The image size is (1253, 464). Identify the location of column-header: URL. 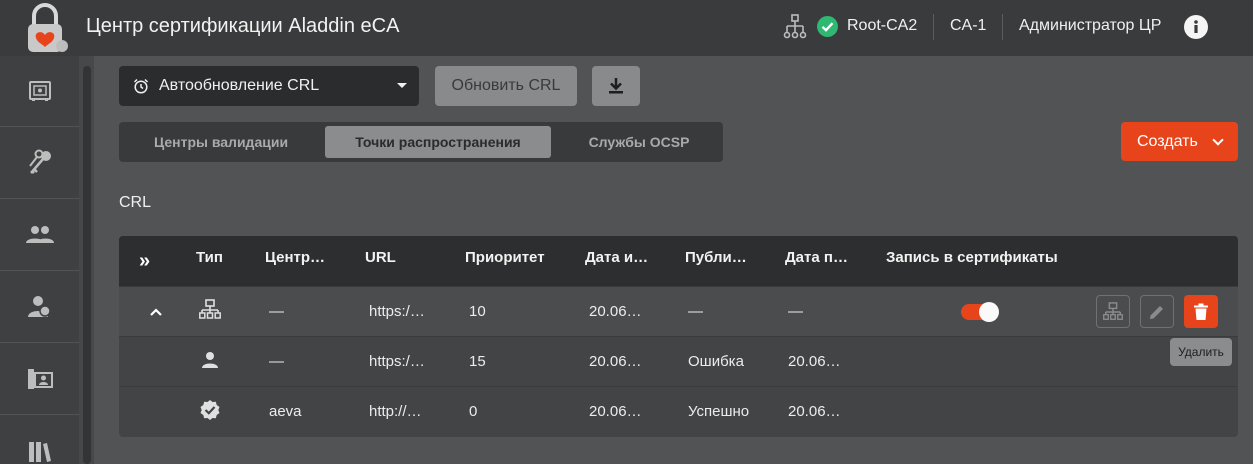
(380, 257).